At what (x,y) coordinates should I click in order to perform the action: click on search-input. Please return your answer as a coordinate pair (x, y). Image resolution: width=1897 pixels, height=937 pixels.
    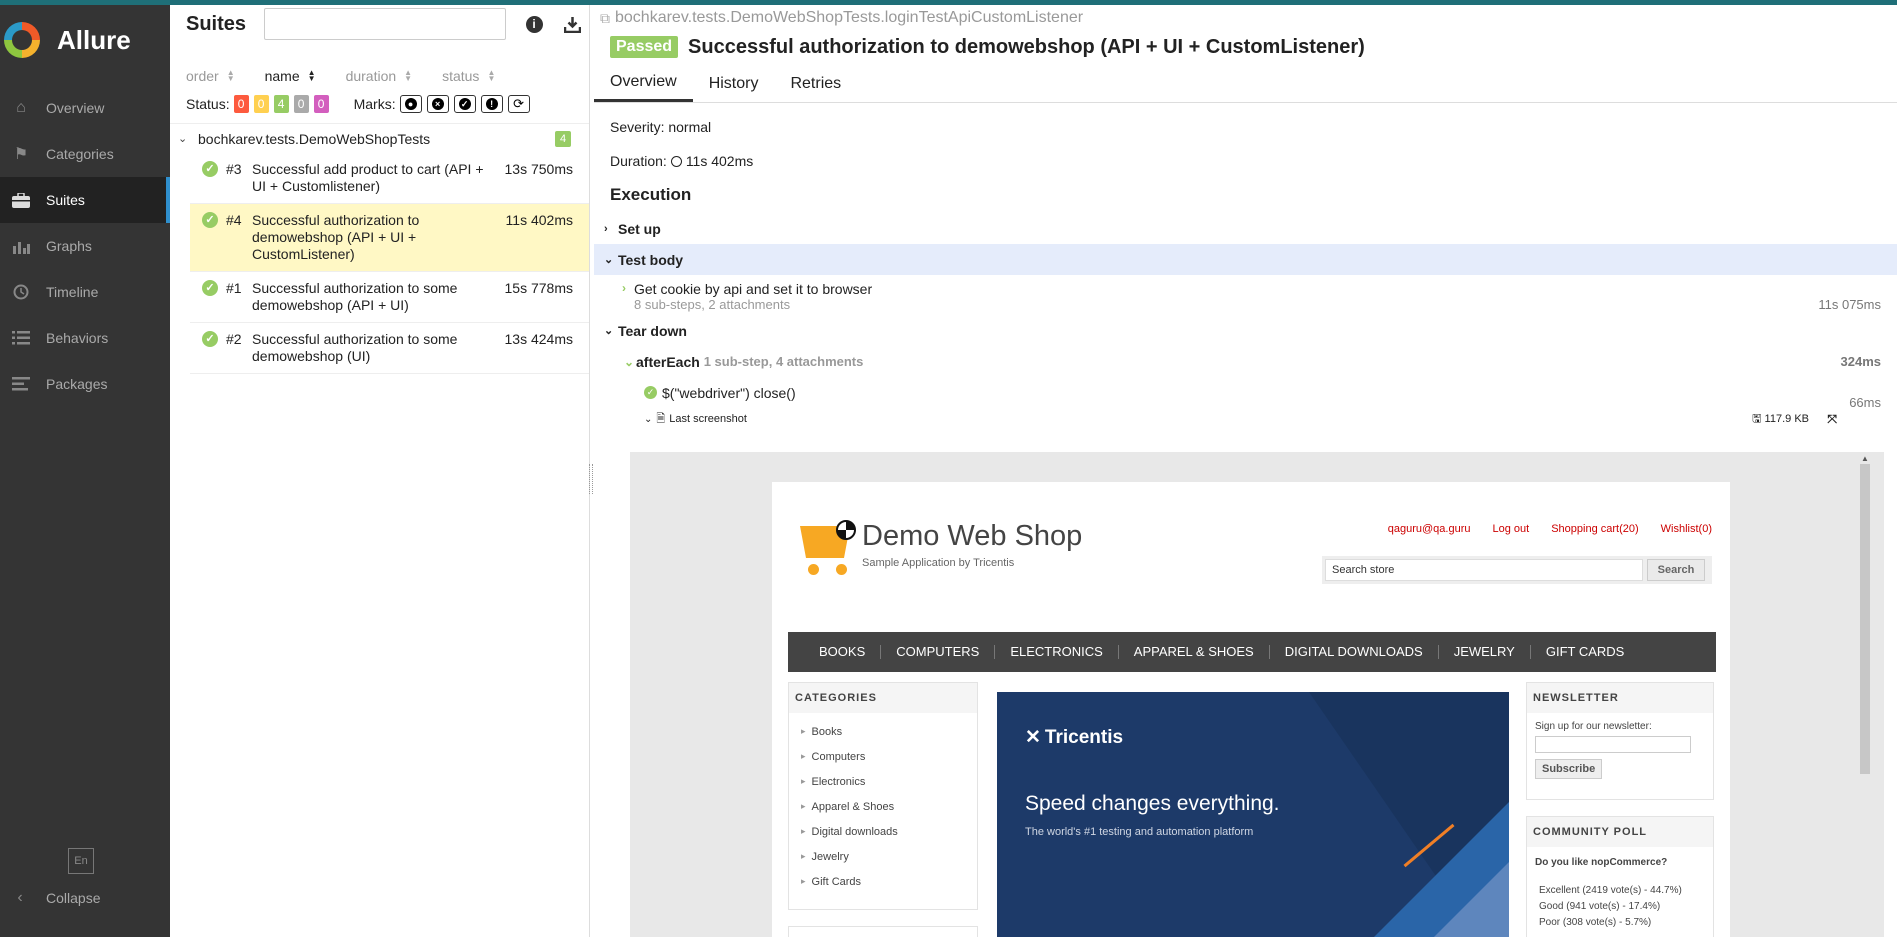
    Looking at the image, I should click on (385, 24).